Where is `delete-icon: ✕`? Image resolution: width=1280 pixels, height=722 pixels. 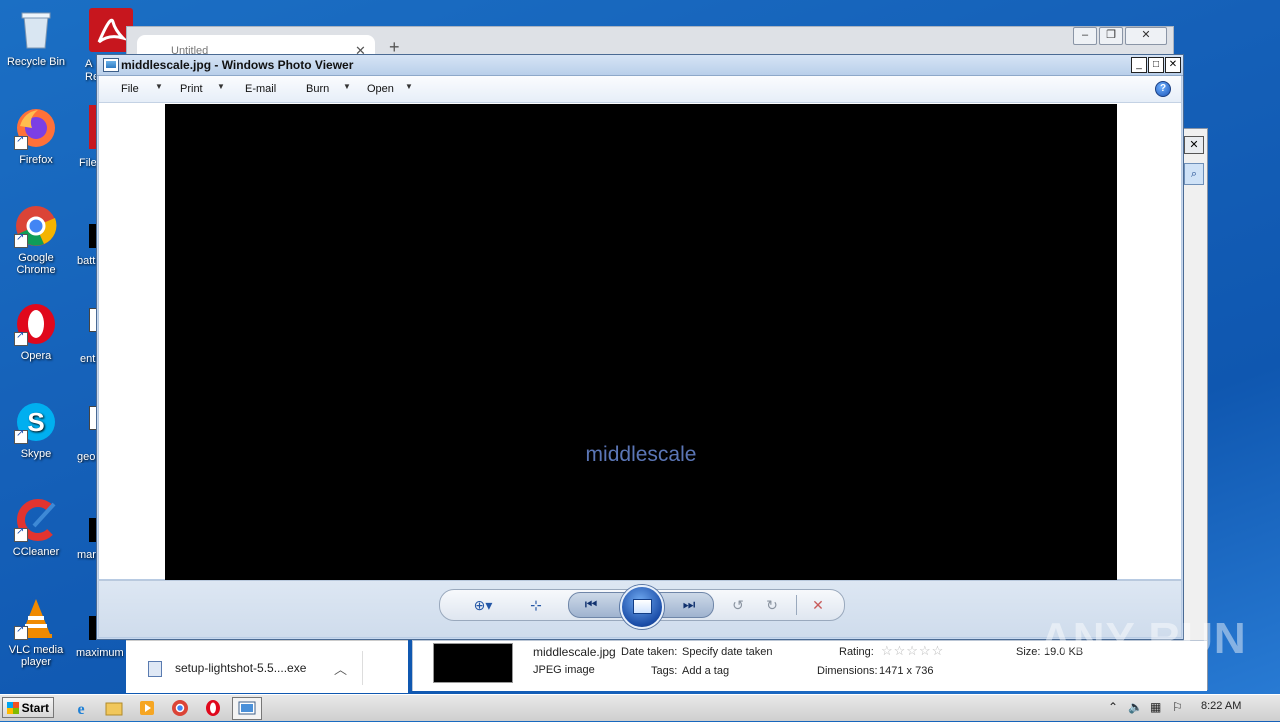 delete-icon: ✕ is located at coordinates (818, 605).